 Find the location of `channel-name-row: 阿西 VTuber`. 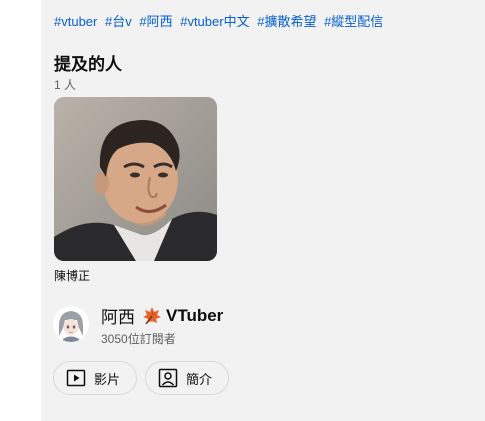

channel-name-row: 阿西 VTuber is located at coordinates (162, 315).